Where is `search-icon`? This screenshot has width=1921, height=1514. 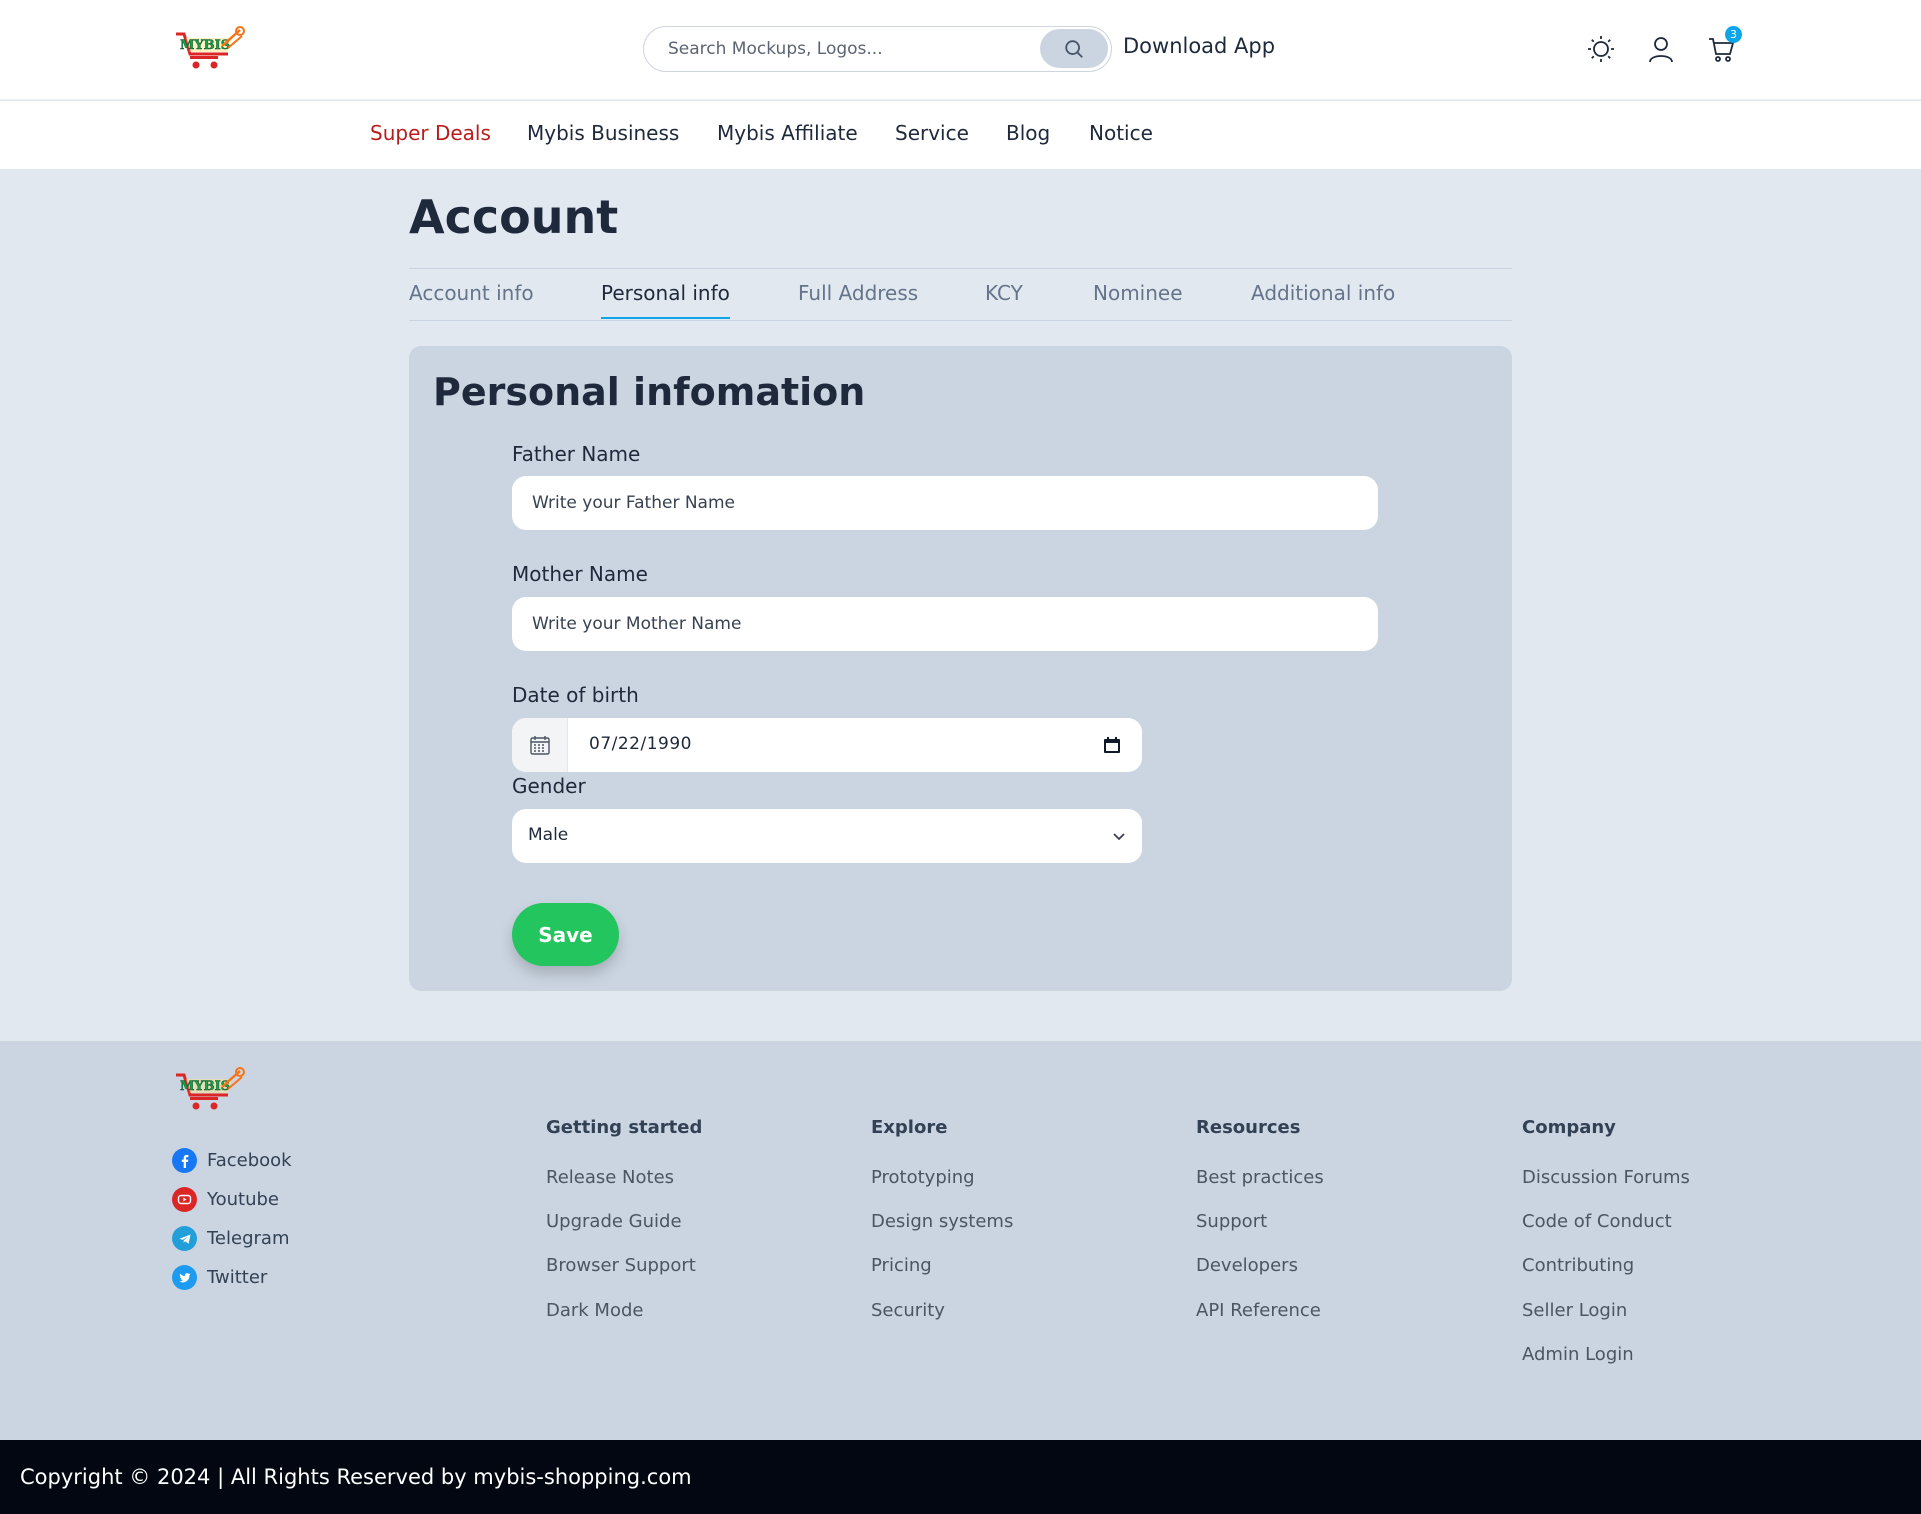 search-icon is located at coordinates (1074, 48).